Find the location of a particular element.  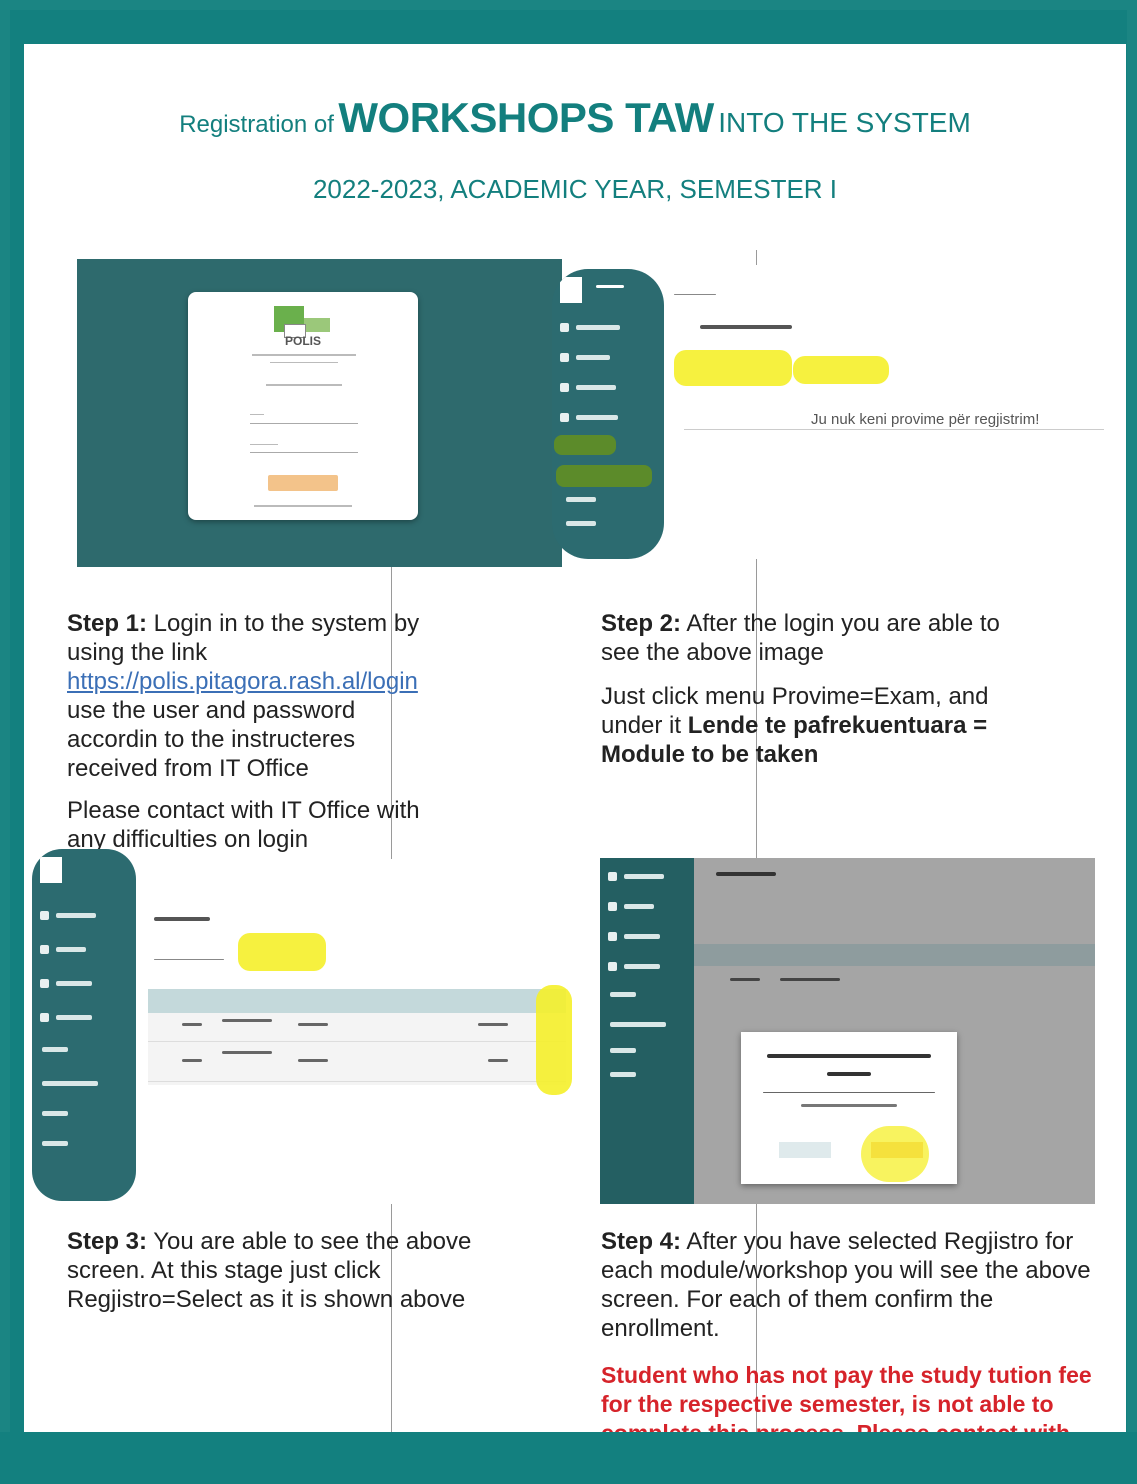

login-link: https://polis.pitagora.rash.al/login is located at coordinates (242, 681).